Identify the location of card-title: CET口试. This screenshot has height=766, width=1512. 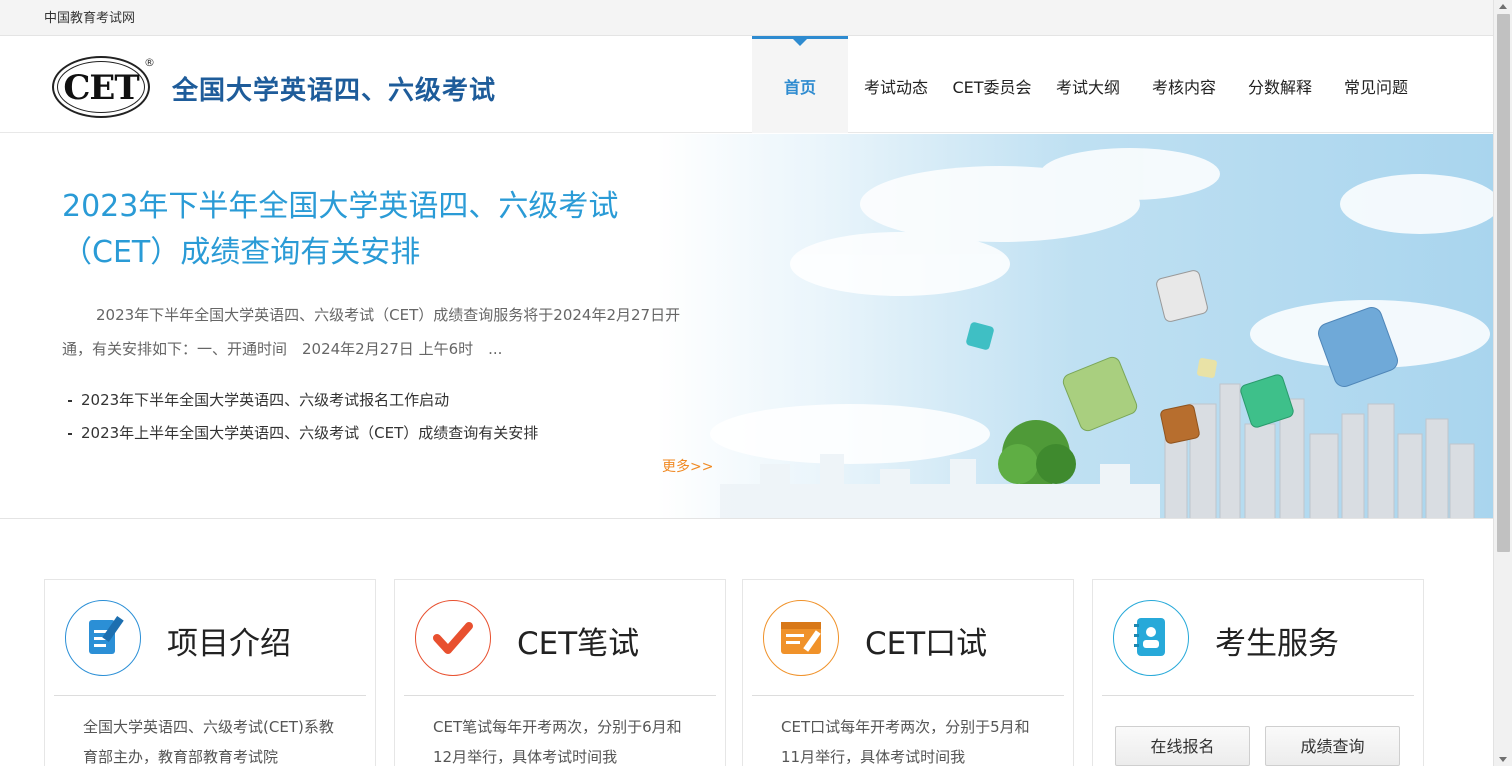
(926, 644).